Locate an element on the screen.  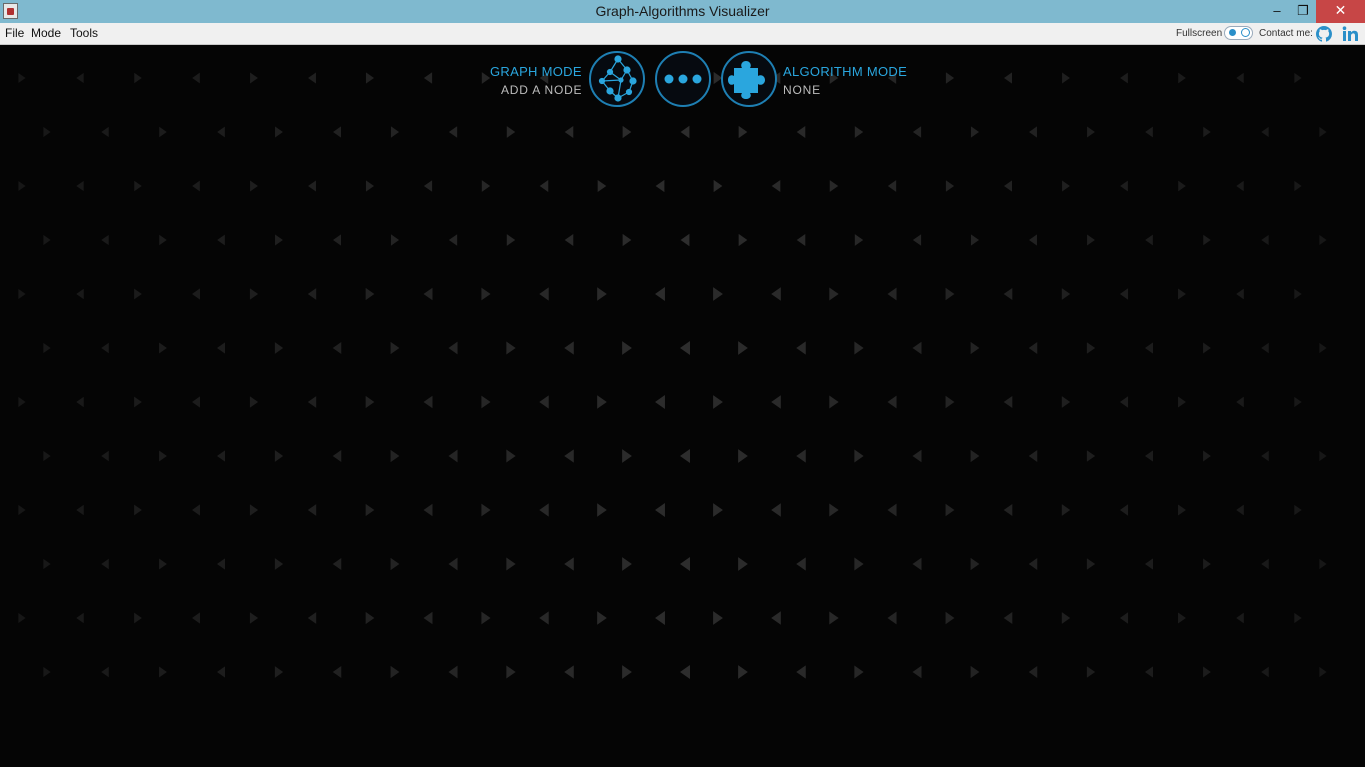
maximize-button: ❐ is located at coordinates (1303, 11).